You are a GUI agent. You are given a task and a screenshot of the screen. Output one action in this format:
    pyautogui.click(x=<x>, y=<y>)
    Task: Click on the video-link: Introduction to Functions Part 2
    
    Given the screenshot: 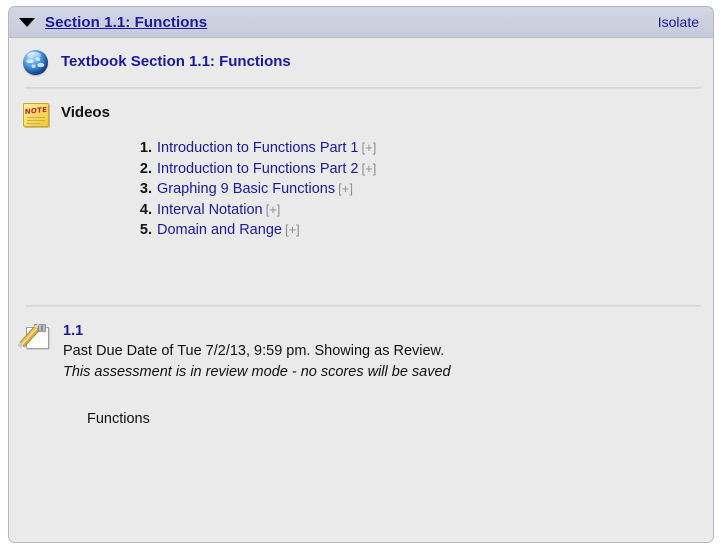 What is the action you would take?
    pyautogui.click(x=258, y=169)
    